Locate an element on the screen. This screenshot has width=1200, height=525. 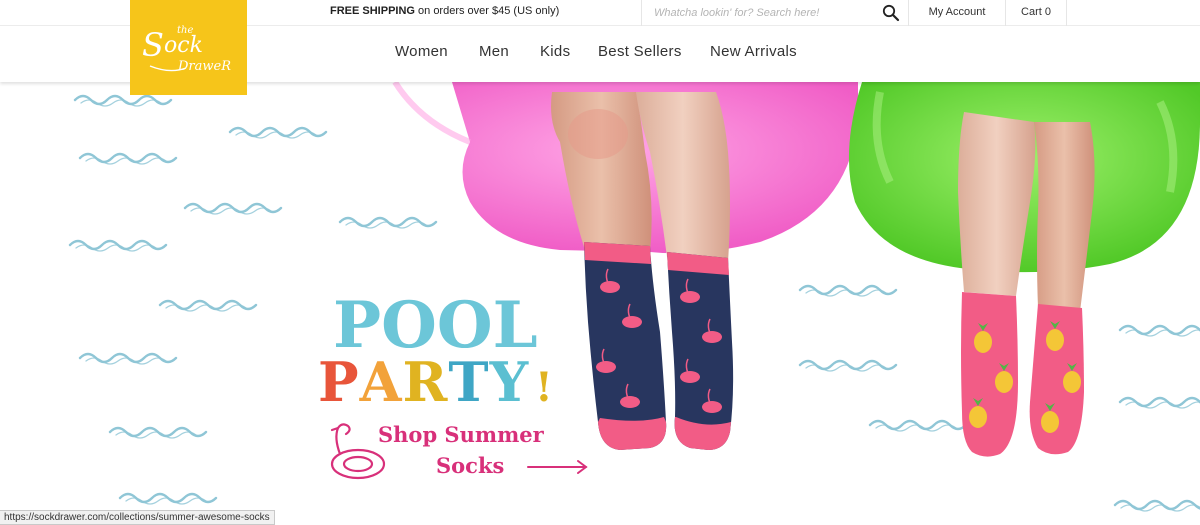
flamingo-float-icon is located at coordinates (358, 451).